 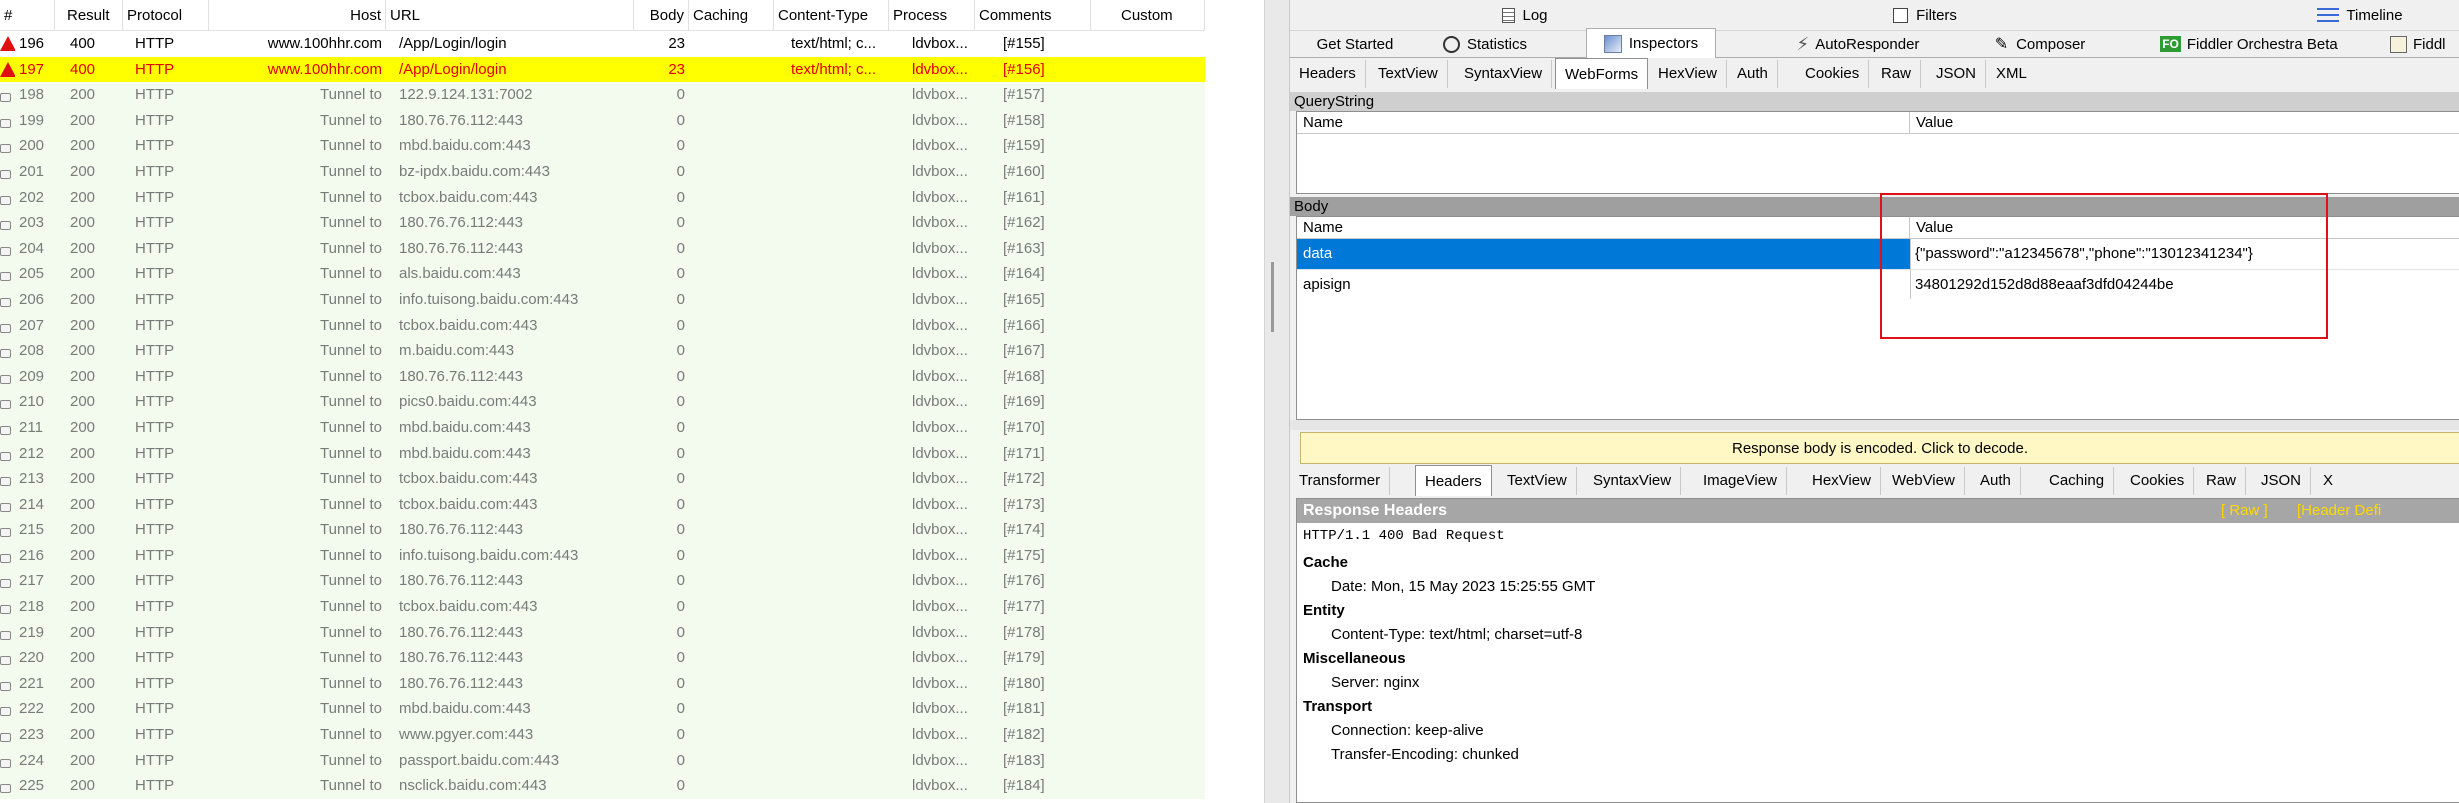 I want to click on resp-tab-headers: Headers, so click(x=1453, y=480).